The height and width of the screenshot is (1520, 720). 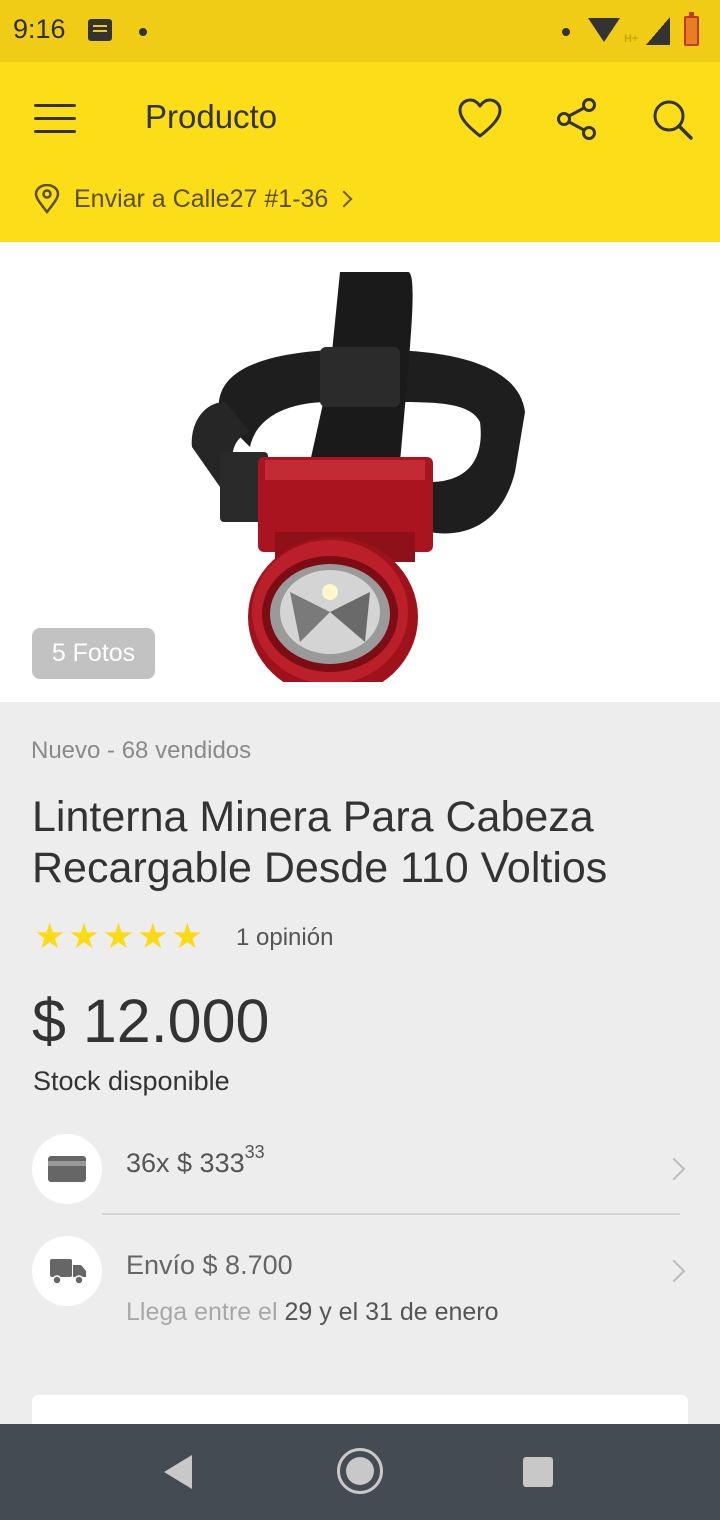 What do you see at coordinates (691, 29) in the screenshot?
I see `battery-icon` at bounding box center [691, 29].